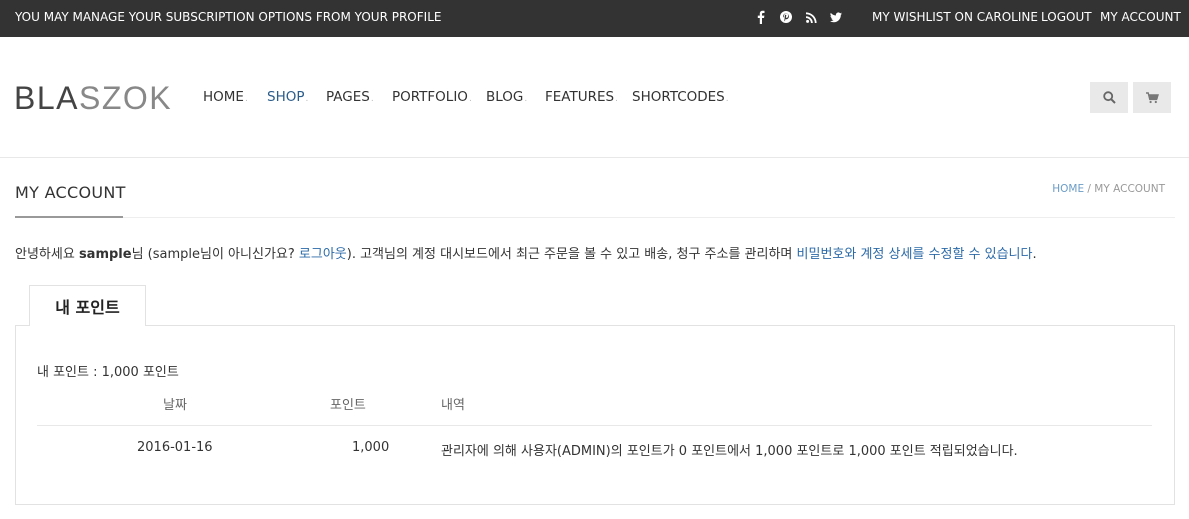 The height and width of the screenshot is (519, 1189). Describe the element at coordinates (175, 405) in the screenshot. I see `column-header-date: 날짜` at that location.